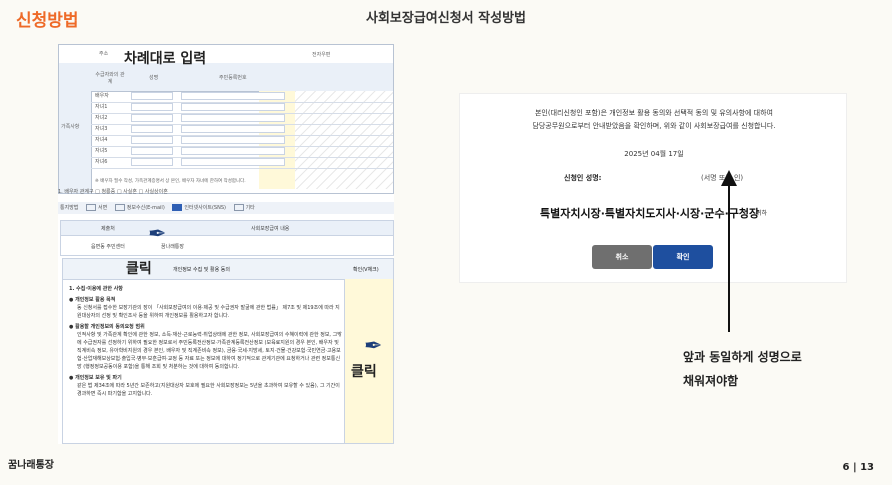 This screenshot has height=485, width=892. I want to click on arrow-line, so click(729, 258).